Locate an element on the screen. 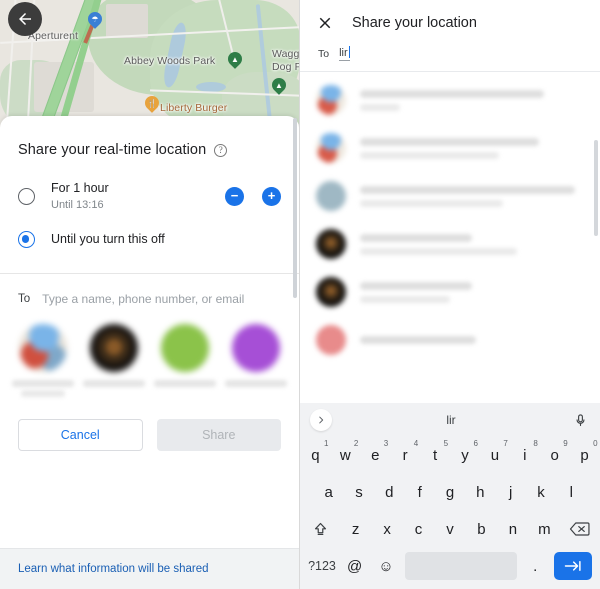  left-pane-scrollbar is located at coordinates (295, 208).